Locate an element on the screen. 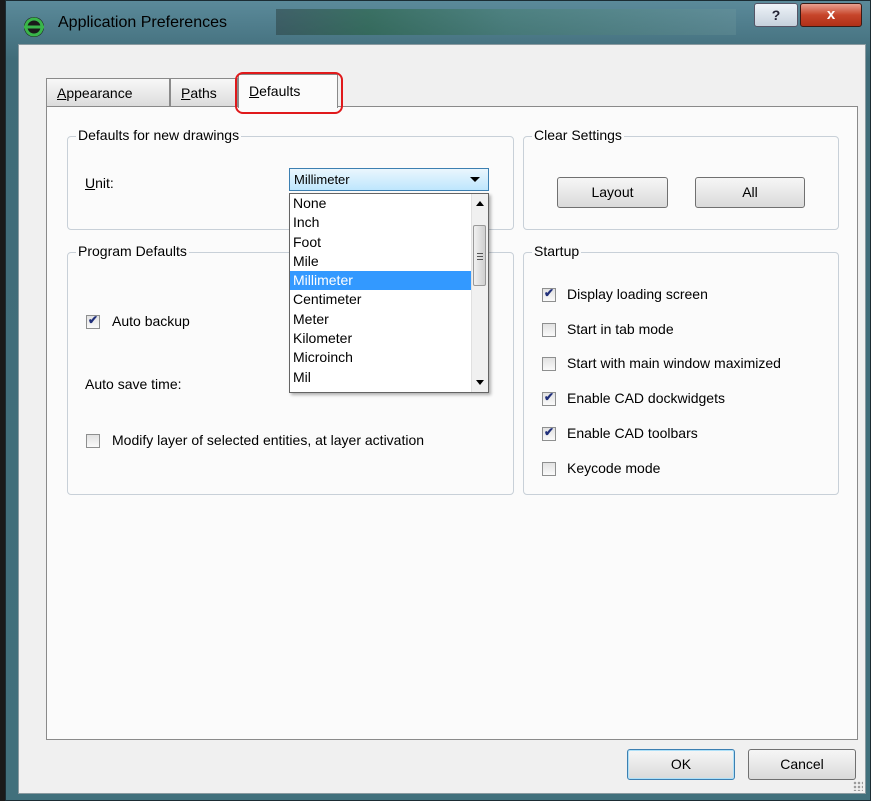  list-item: Microinch is located at coordinates (389, 357).